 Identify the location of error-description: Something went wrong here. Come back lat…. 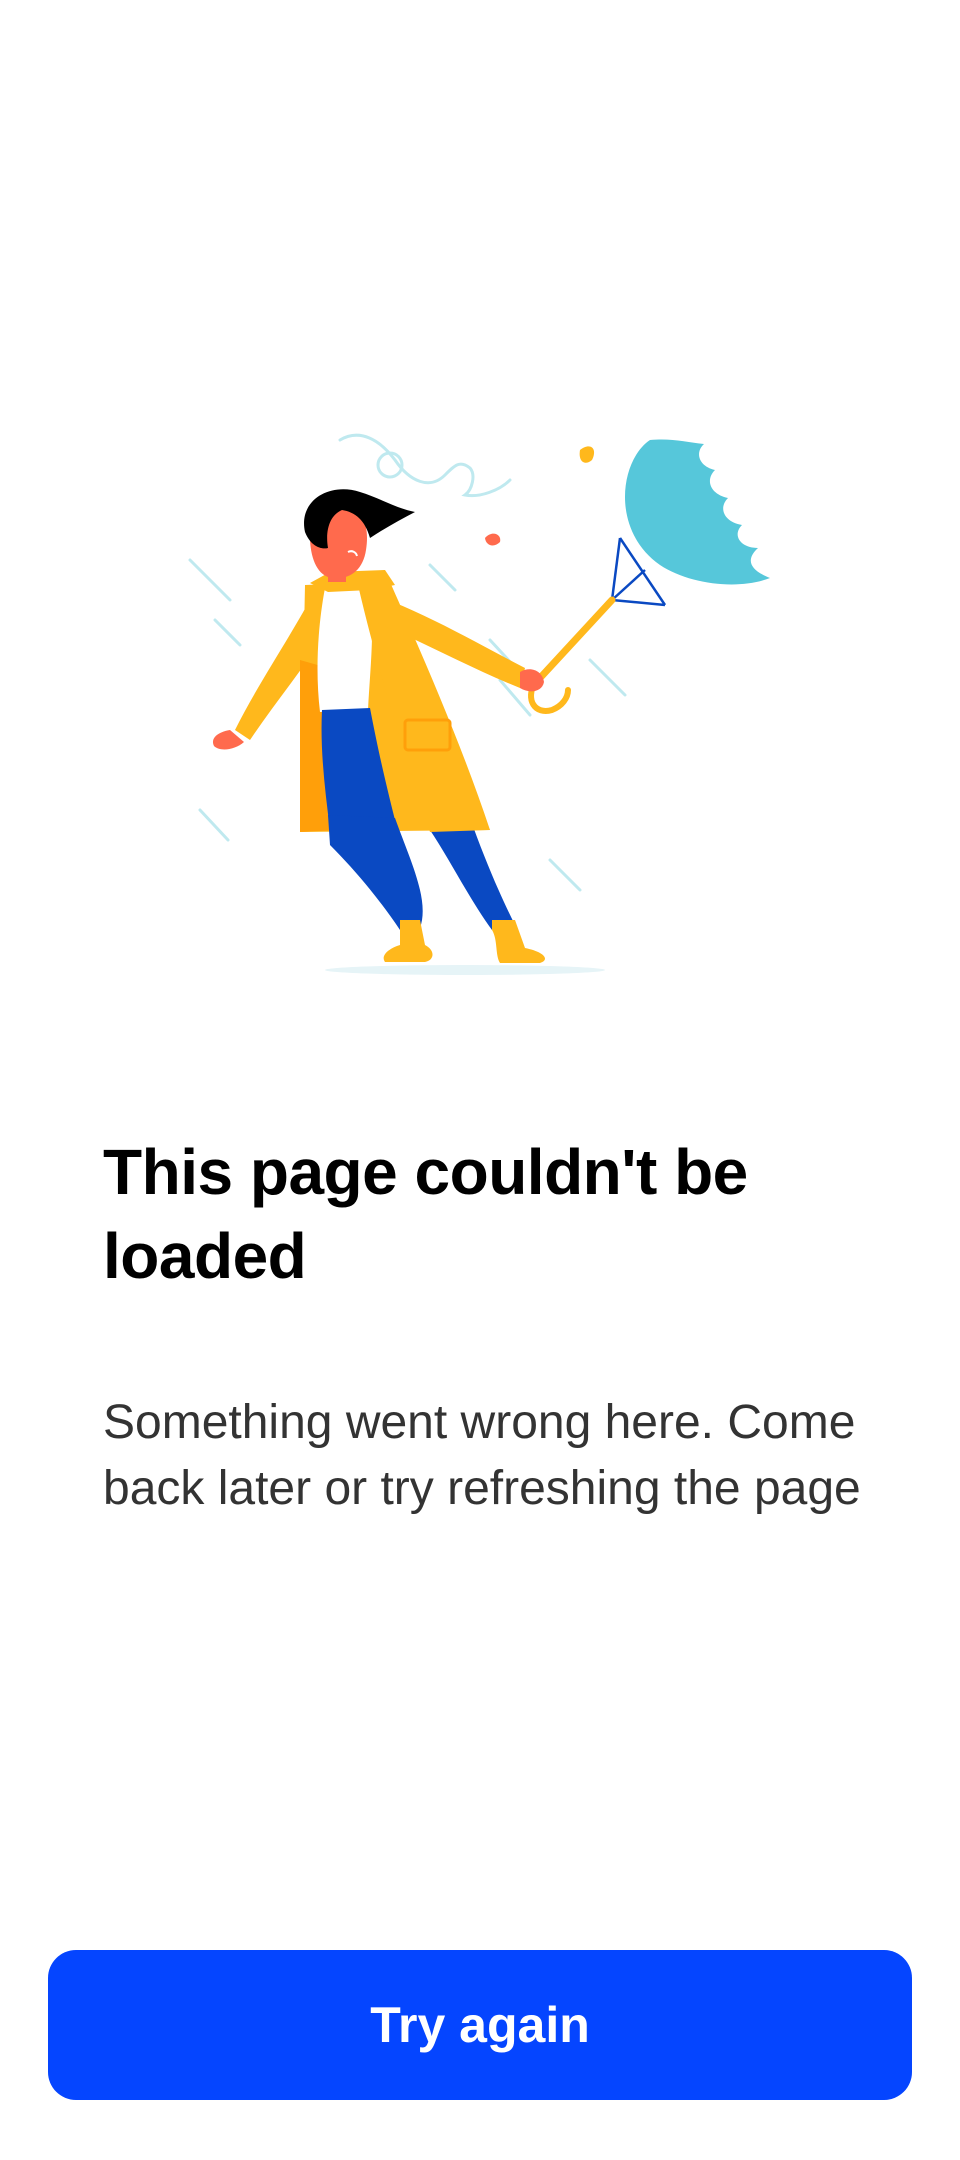
(482, 1455).